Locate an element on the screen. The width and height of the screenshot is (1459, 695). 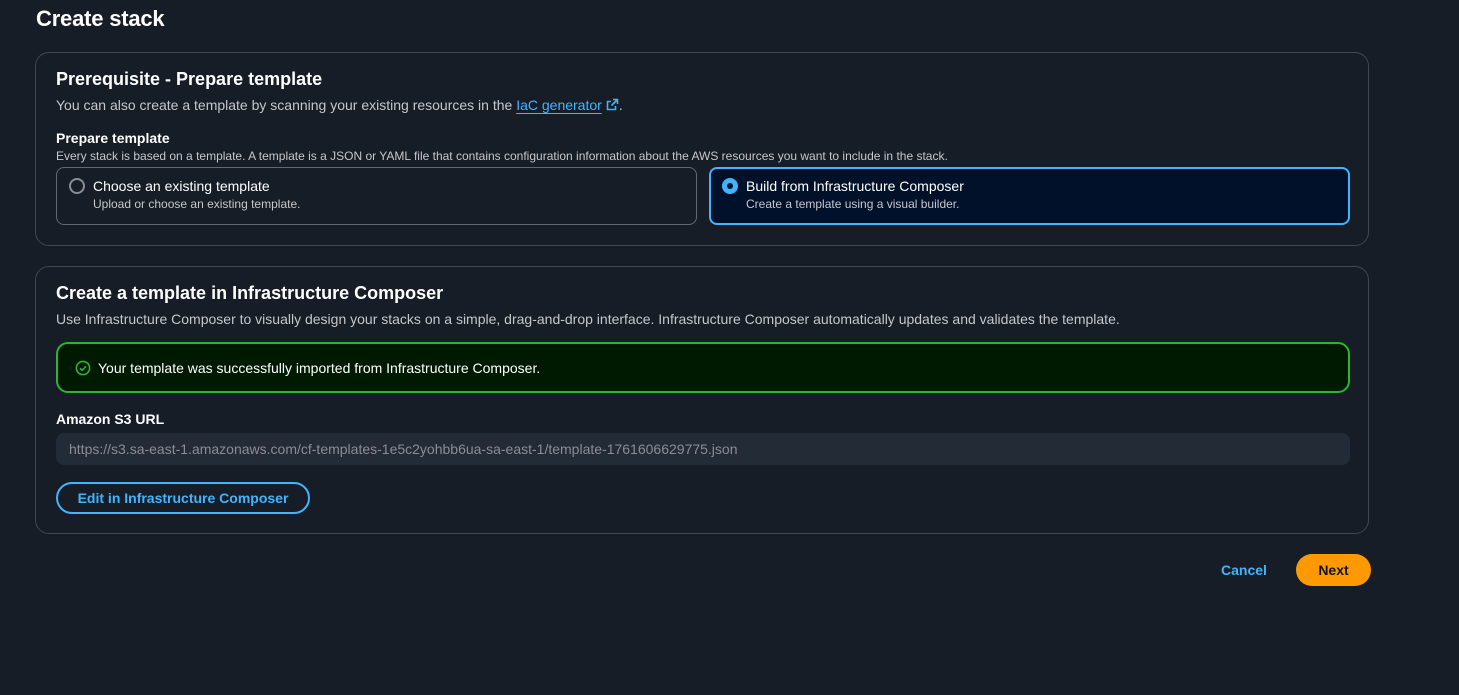
next-button: Next is located at coordinates (1333, 570).